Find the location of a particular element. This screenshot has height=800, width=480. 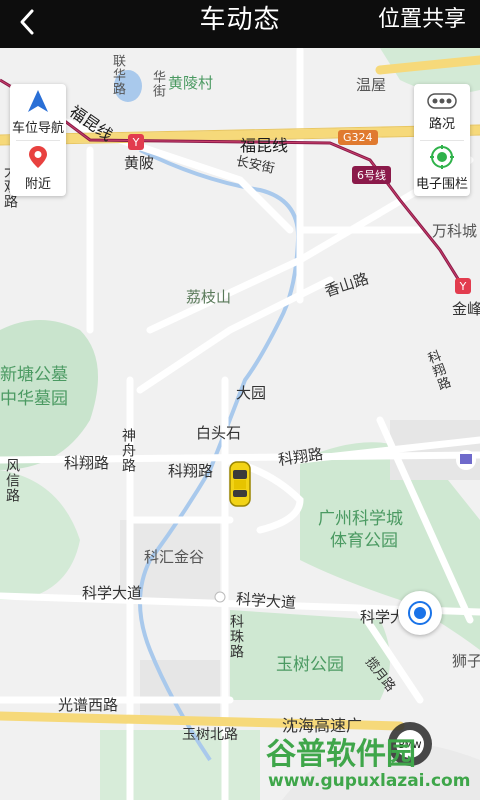

traffic-label: 路况 is located at coordinates (441, 124).